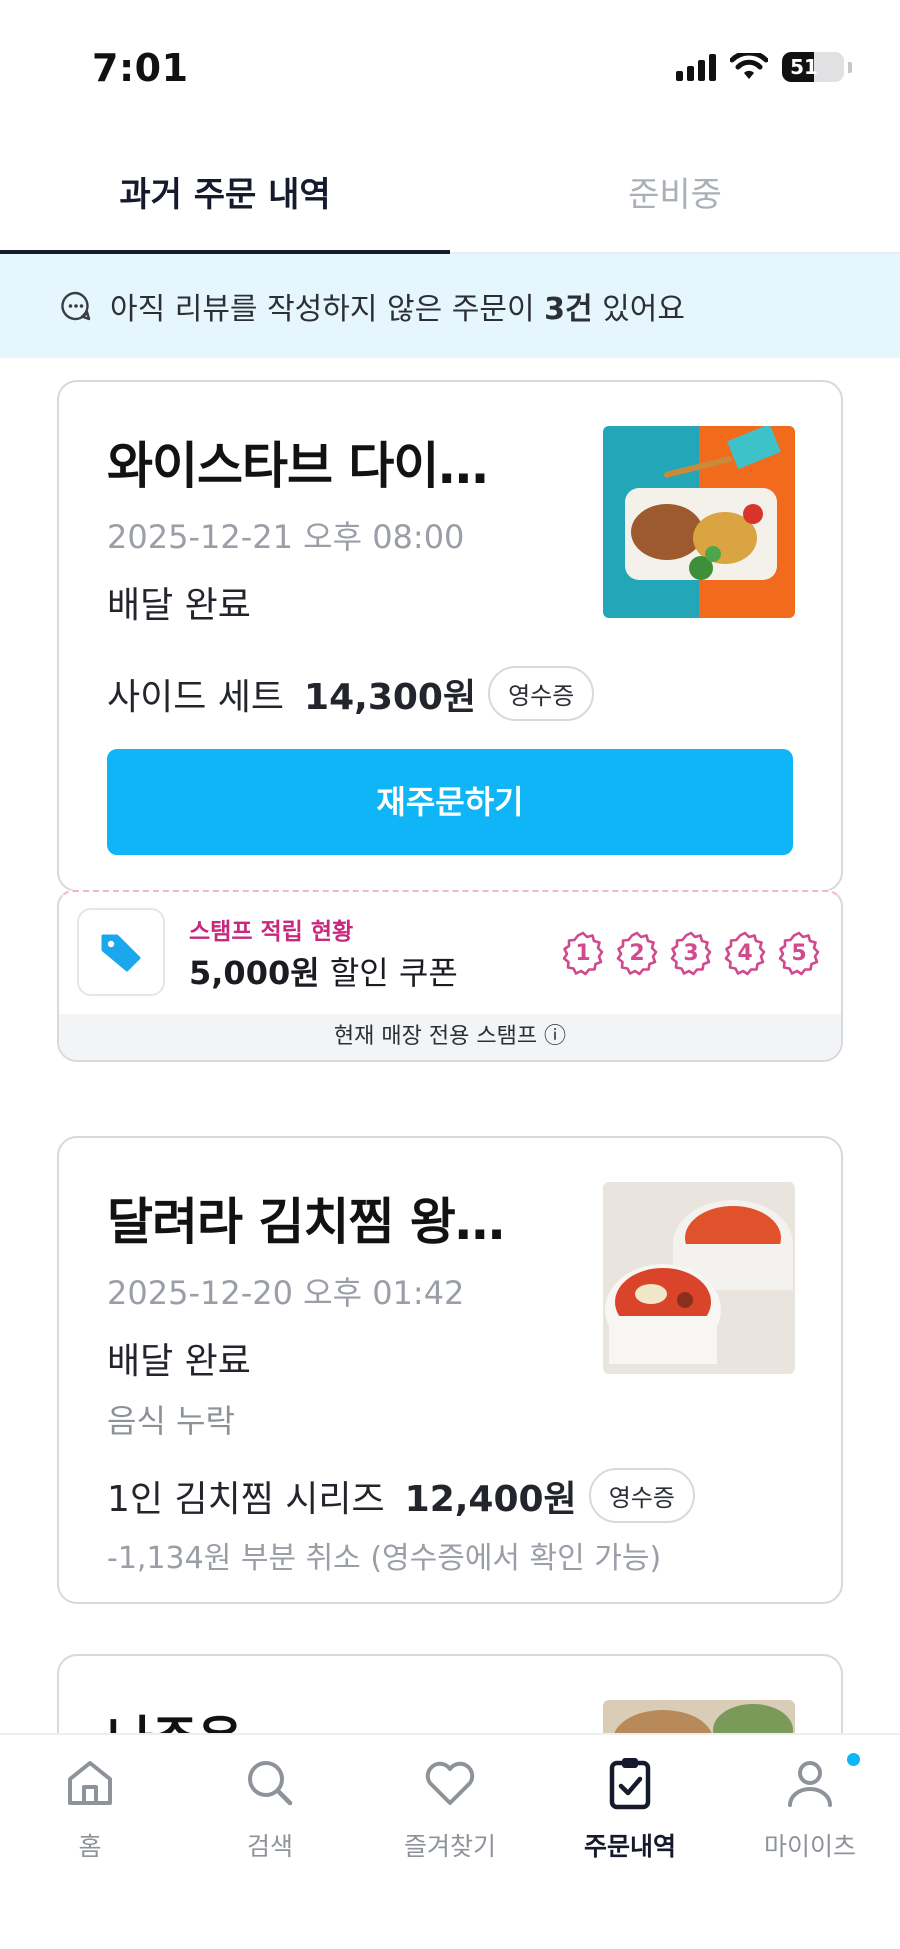 This screenshot has height=1949, width=900. I want to click on order-summary: 1인 김치찜 시리즈 12,400원 영수증, so click(450, 1495).